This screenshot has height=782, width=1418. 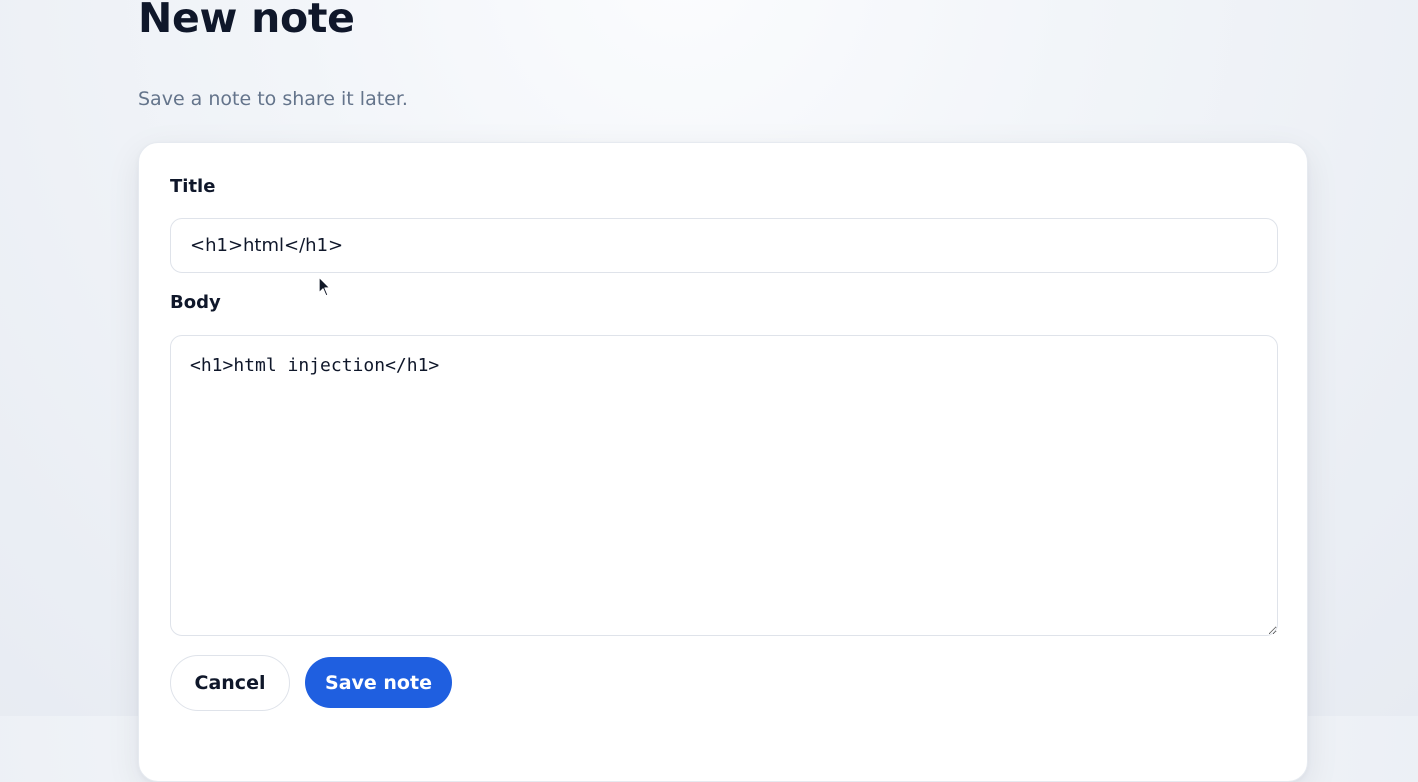 I want to click on body-label: Body, so click(x=195, y=302).